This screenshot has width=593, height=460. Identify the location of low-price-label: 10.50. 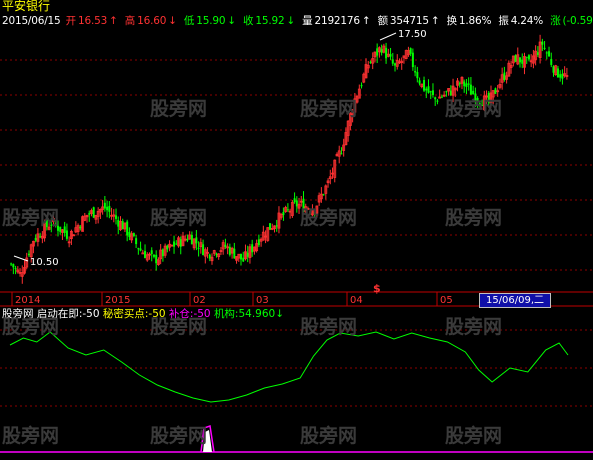
(44, 262).